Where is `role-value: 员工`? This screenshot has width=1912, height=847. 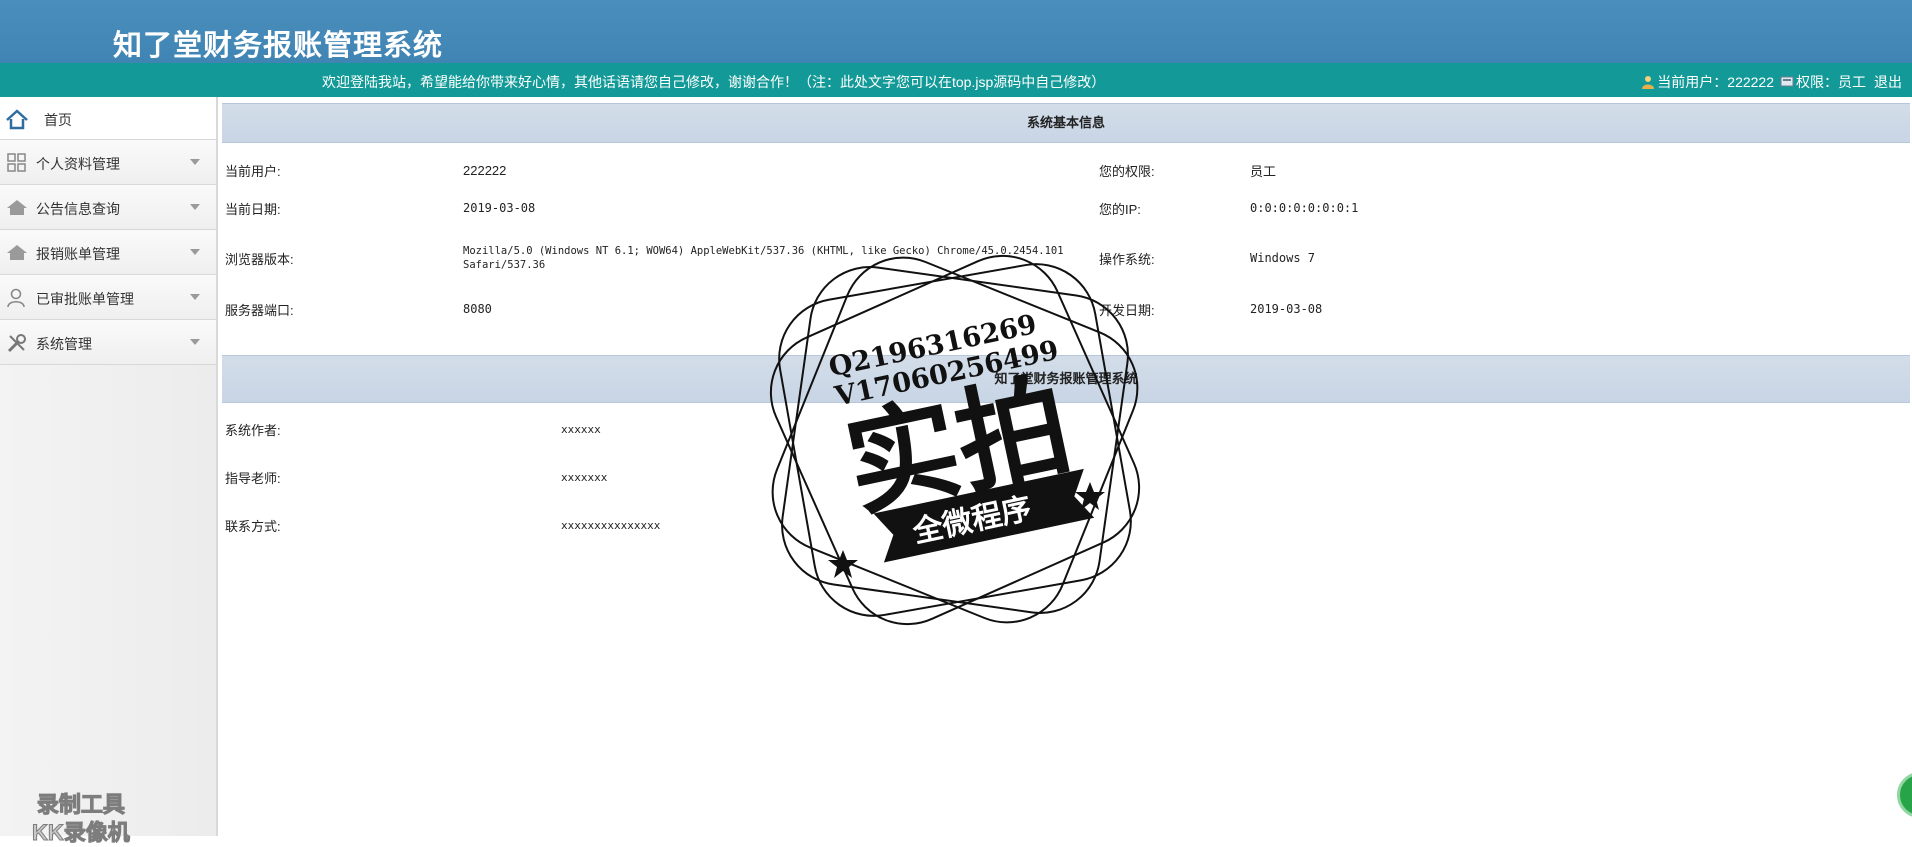
role-value: 员工 is located at coordinates (1263, 171).